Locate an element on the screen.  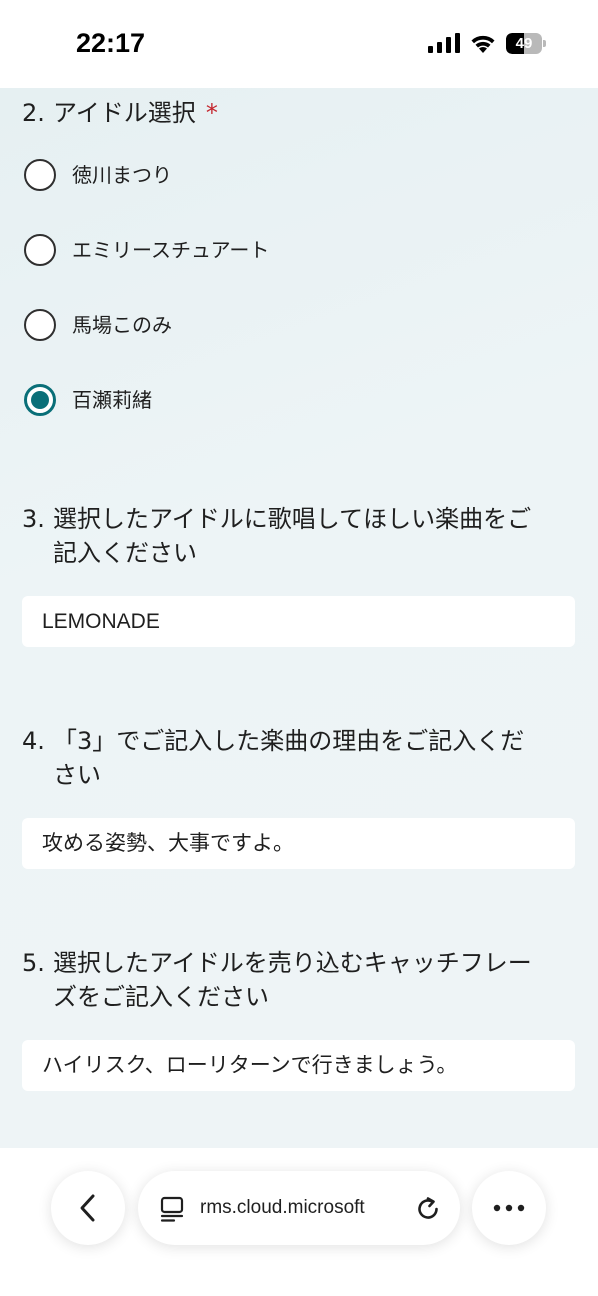
browser-toolbar: rms.cloud.microsoft is located at coordinates (299, 1222).